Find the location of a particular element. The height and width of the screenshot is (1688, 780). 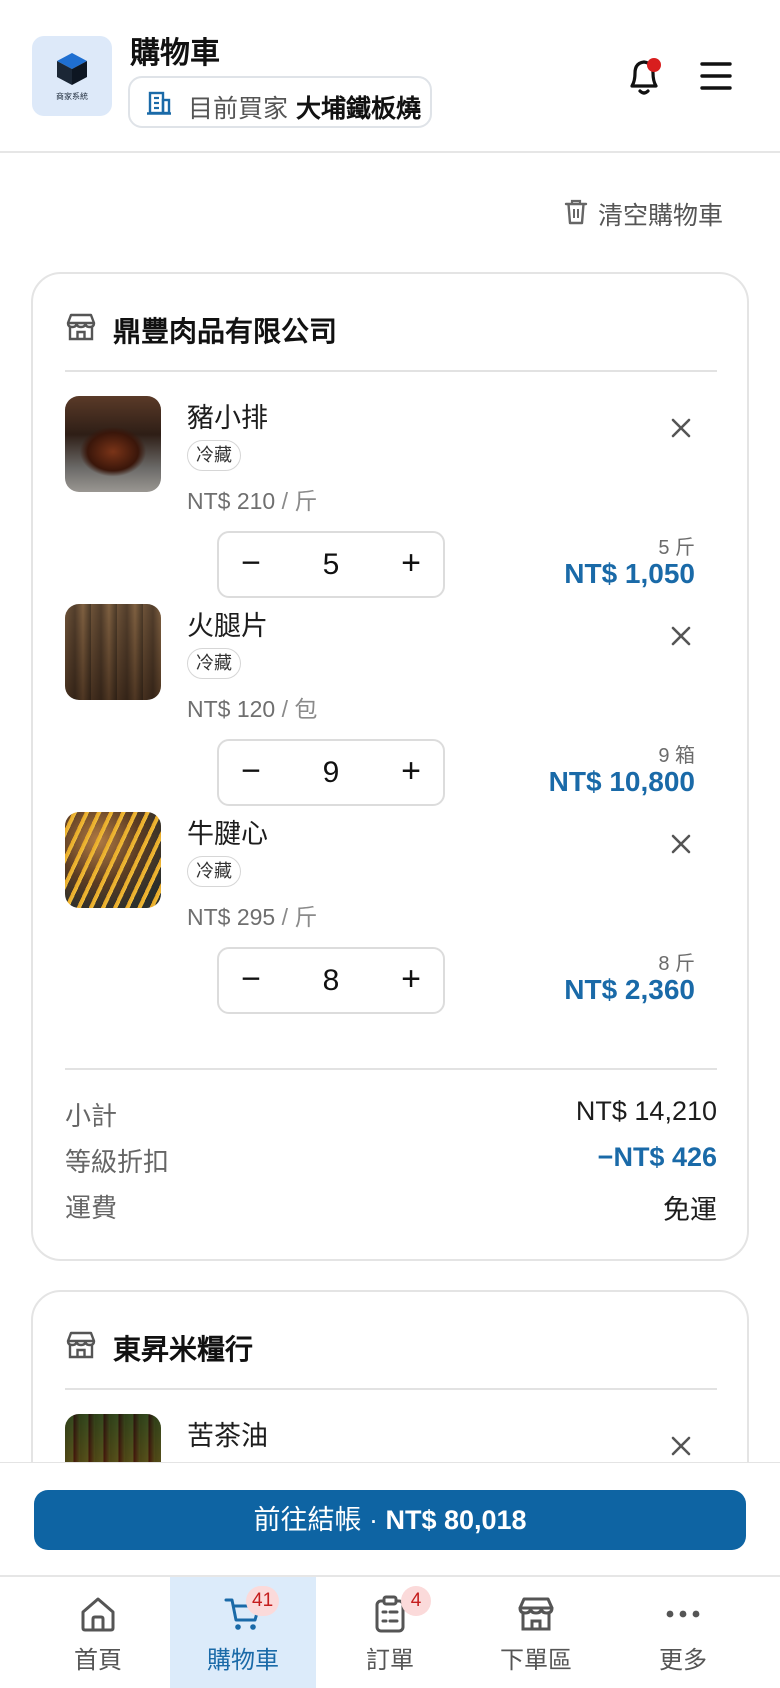

more-icon is located at coordinates (683, 1614).